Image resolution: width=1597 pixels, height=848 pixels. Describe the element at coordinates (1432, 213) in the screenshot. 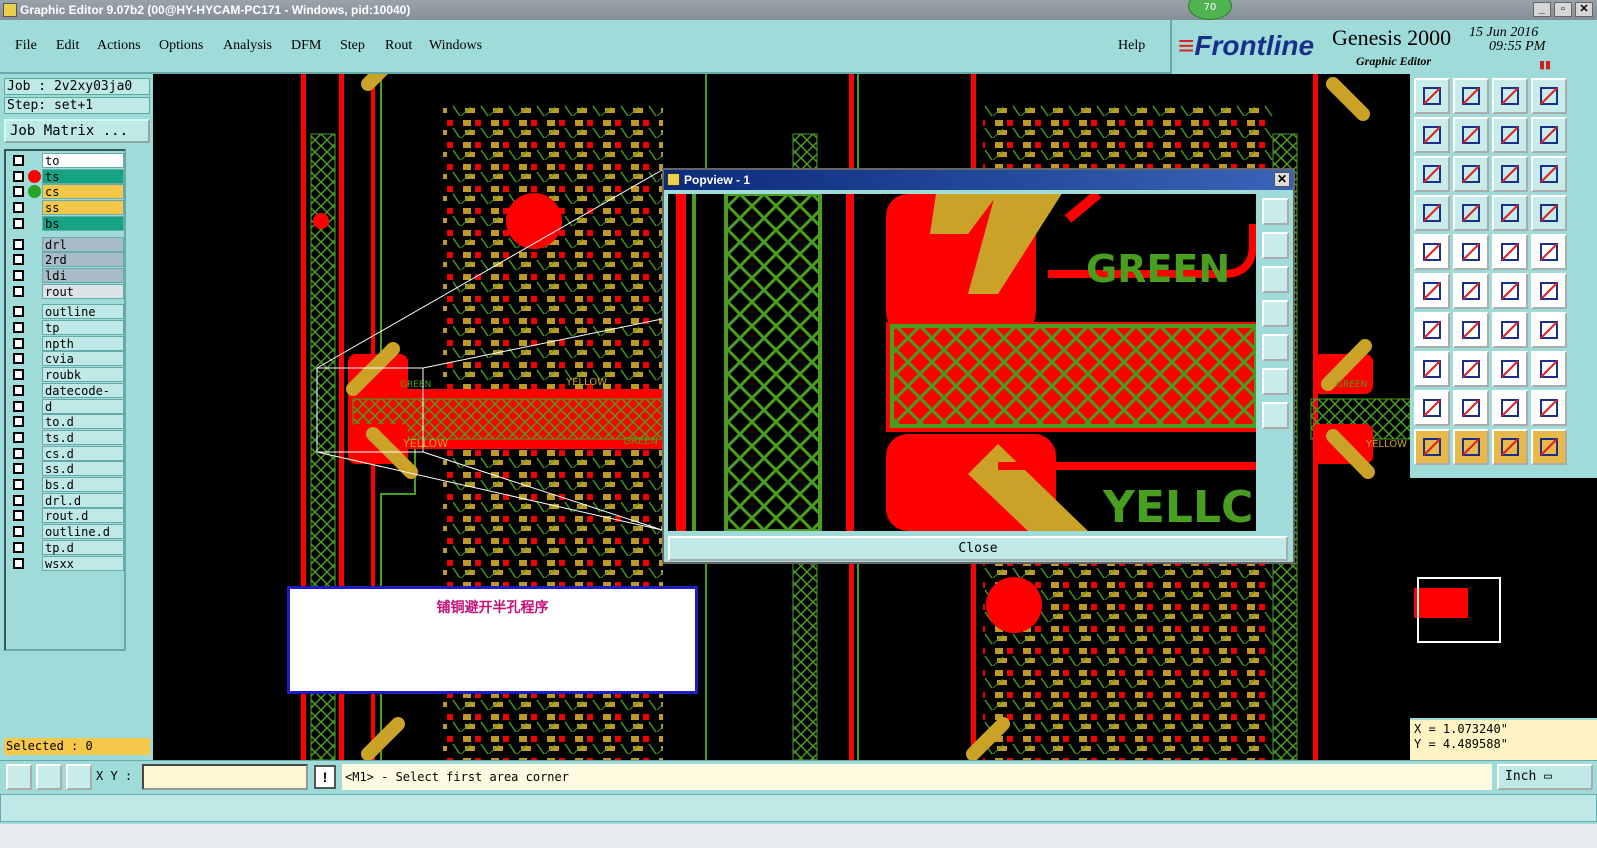

I see `palette-icon` at that location.